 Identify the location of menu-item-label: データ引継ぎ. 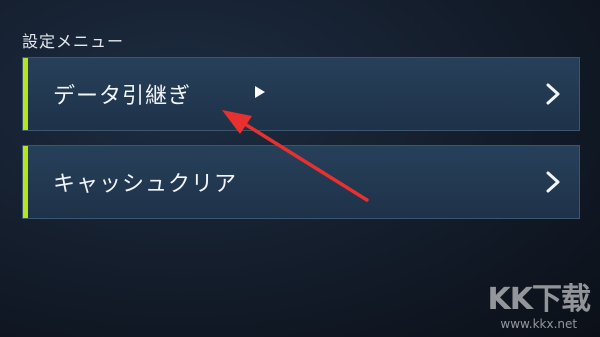
(122, 96).